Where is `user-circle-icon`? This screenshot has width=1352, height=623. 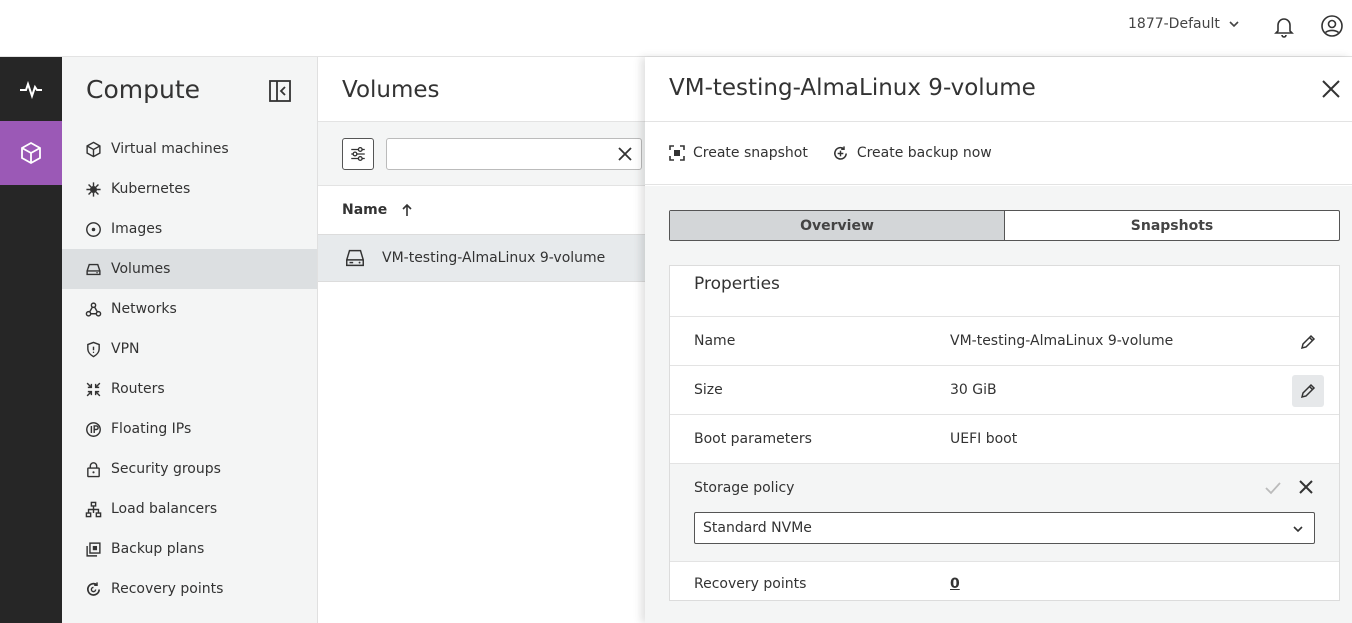
user-circle-icon is located at coordinates (1332, 26).